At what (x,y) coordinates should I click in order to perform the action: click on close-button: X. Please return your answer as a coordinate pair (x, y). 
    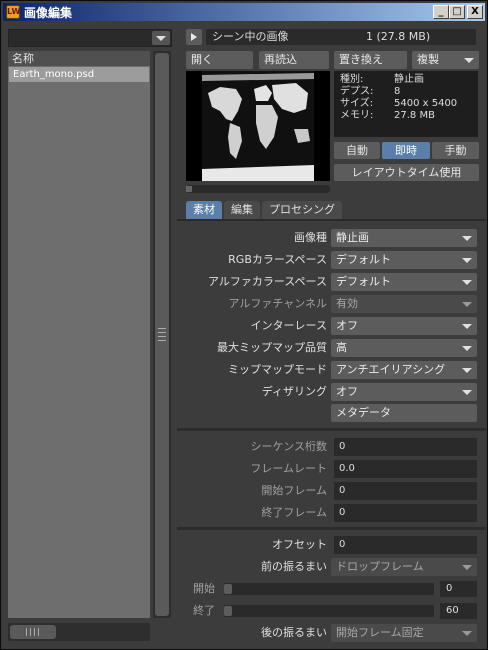
    Looking at the image, I should click on (475, 12).